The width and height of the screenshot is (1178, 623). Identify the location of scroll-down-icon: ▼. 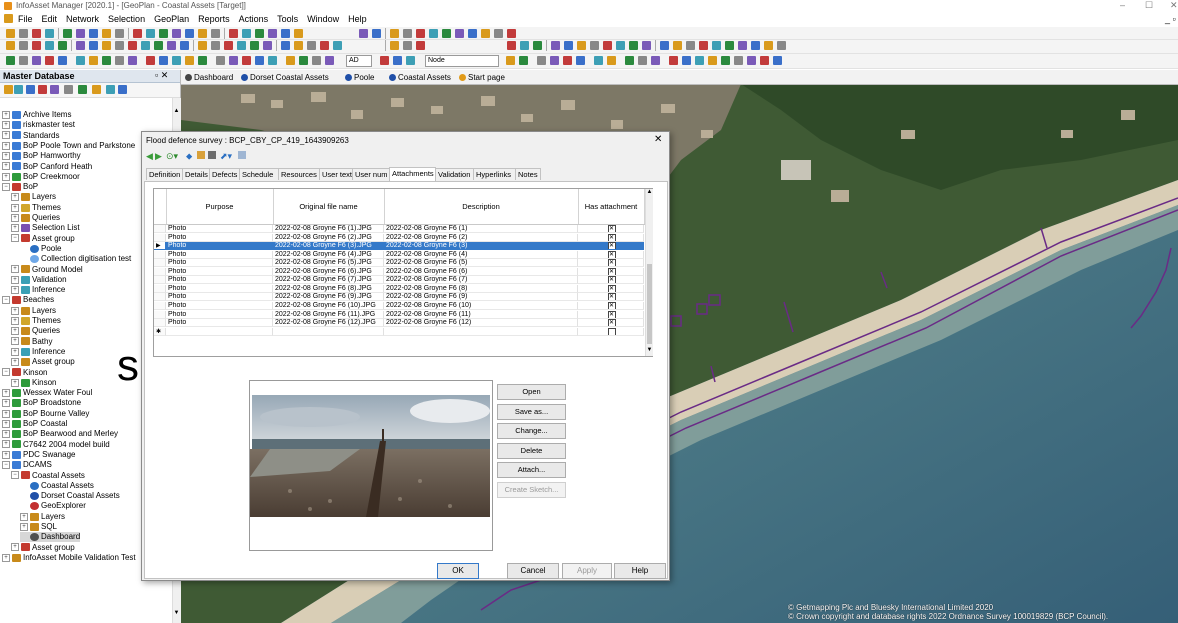
(176, 614).